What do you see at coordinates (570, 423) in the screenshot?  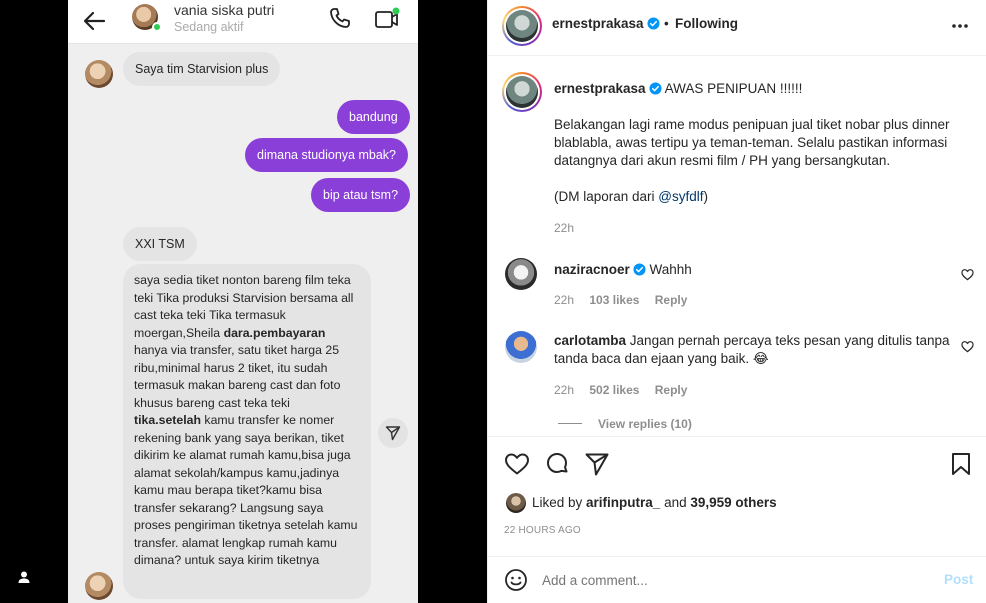 I see `view-replies-line` at bounding box center [570, 423].